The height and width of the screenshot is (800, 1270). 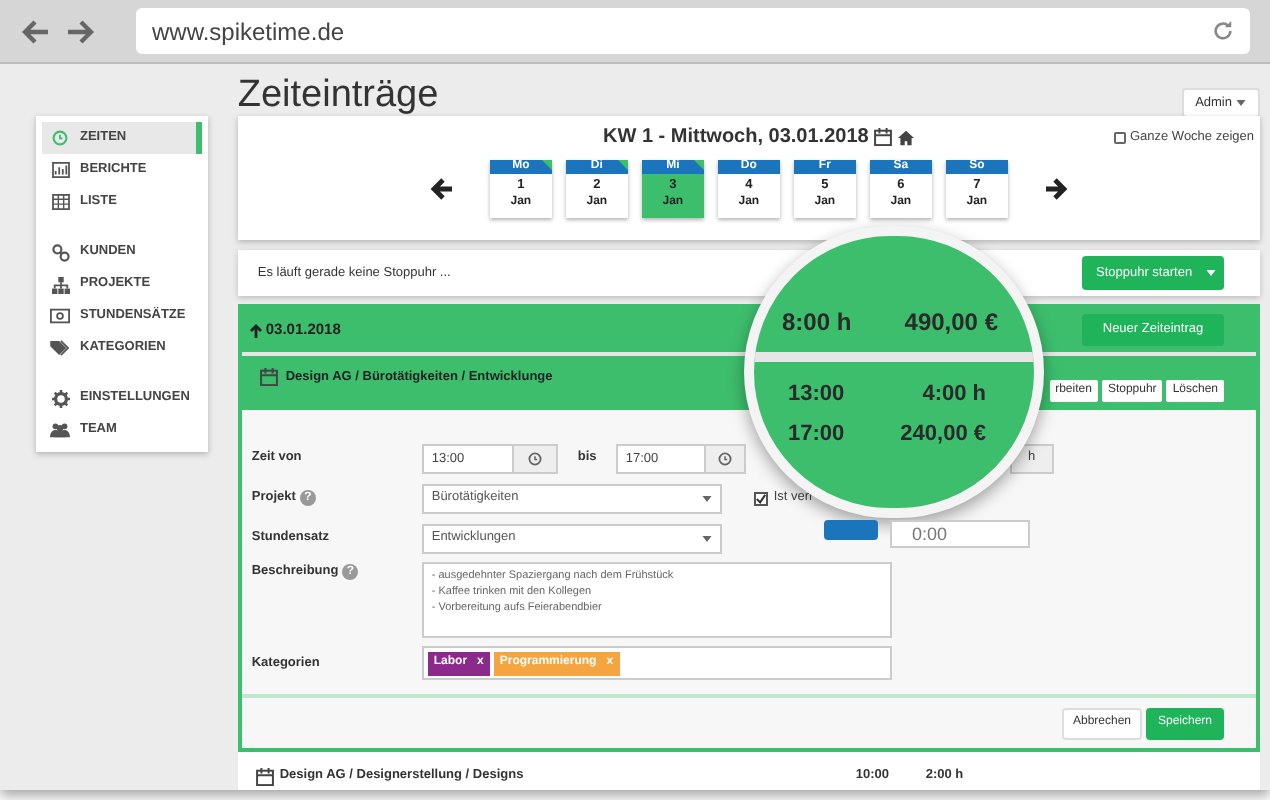 What do you see at coordinates (60, 284) in the screenshot?
I see `hierarchy-icon` at bounding box center [60, 284].